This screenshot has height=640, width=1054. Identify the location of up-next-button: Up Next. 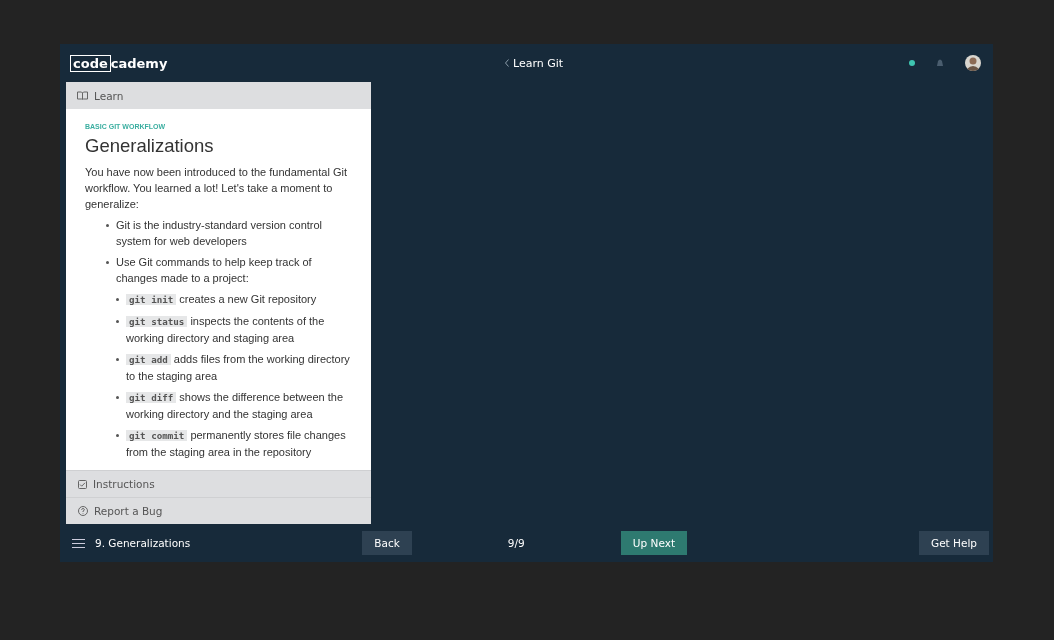
(653, 543).